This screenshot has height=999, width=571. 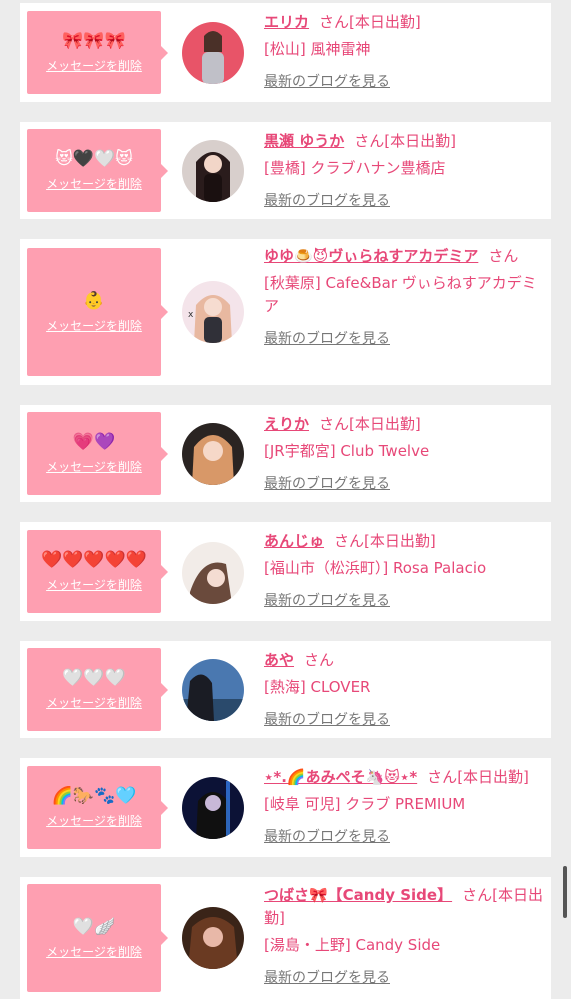 I want to click on cast-name-link: つばさ🎀【Candy Side】, so click(x=358, y=895).